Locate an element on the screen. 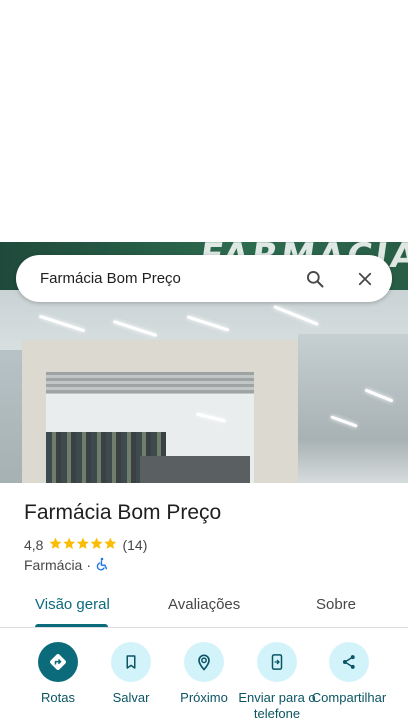  search-icon is located at coordinates (315, 279).